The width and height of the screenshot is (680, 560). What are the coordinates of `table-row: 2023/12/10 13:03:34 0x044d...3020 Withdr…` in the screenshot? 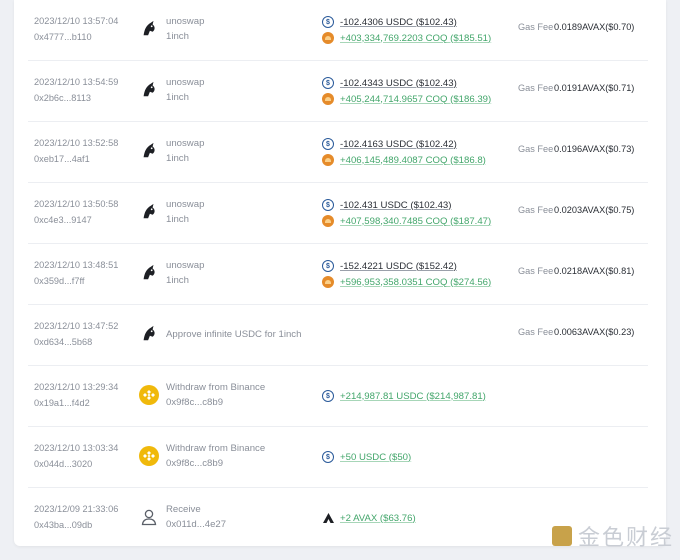 It's located at (338, 457).